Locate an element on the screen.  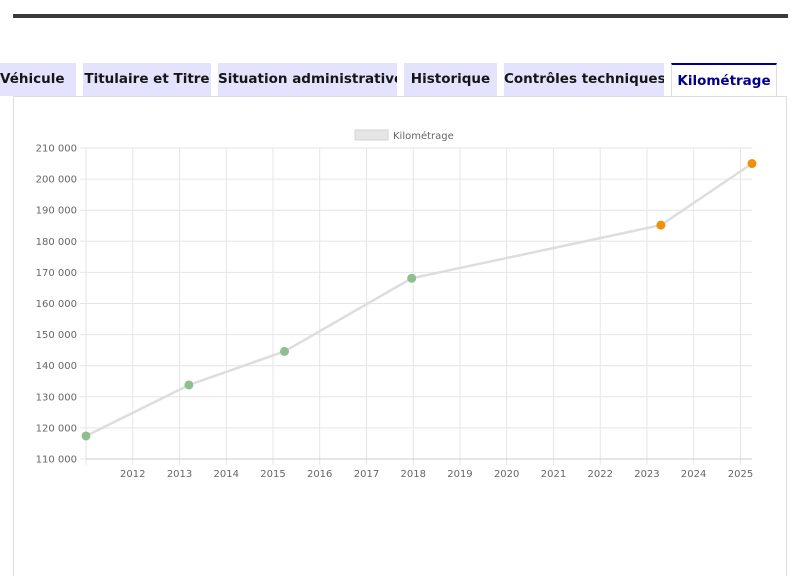
y-tick-label: 210 000 is located at coordinates (56, 149).